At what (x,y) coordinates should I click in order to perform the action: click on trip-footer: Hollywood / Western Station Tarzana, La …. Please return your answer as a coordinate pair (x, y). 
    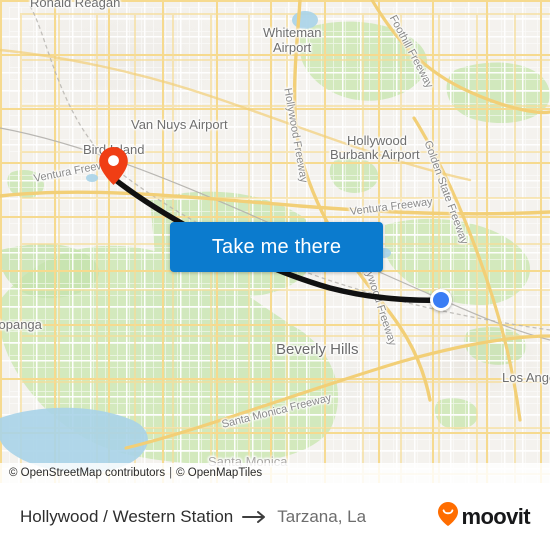
    Looking at the image, I should click on (275, 516).